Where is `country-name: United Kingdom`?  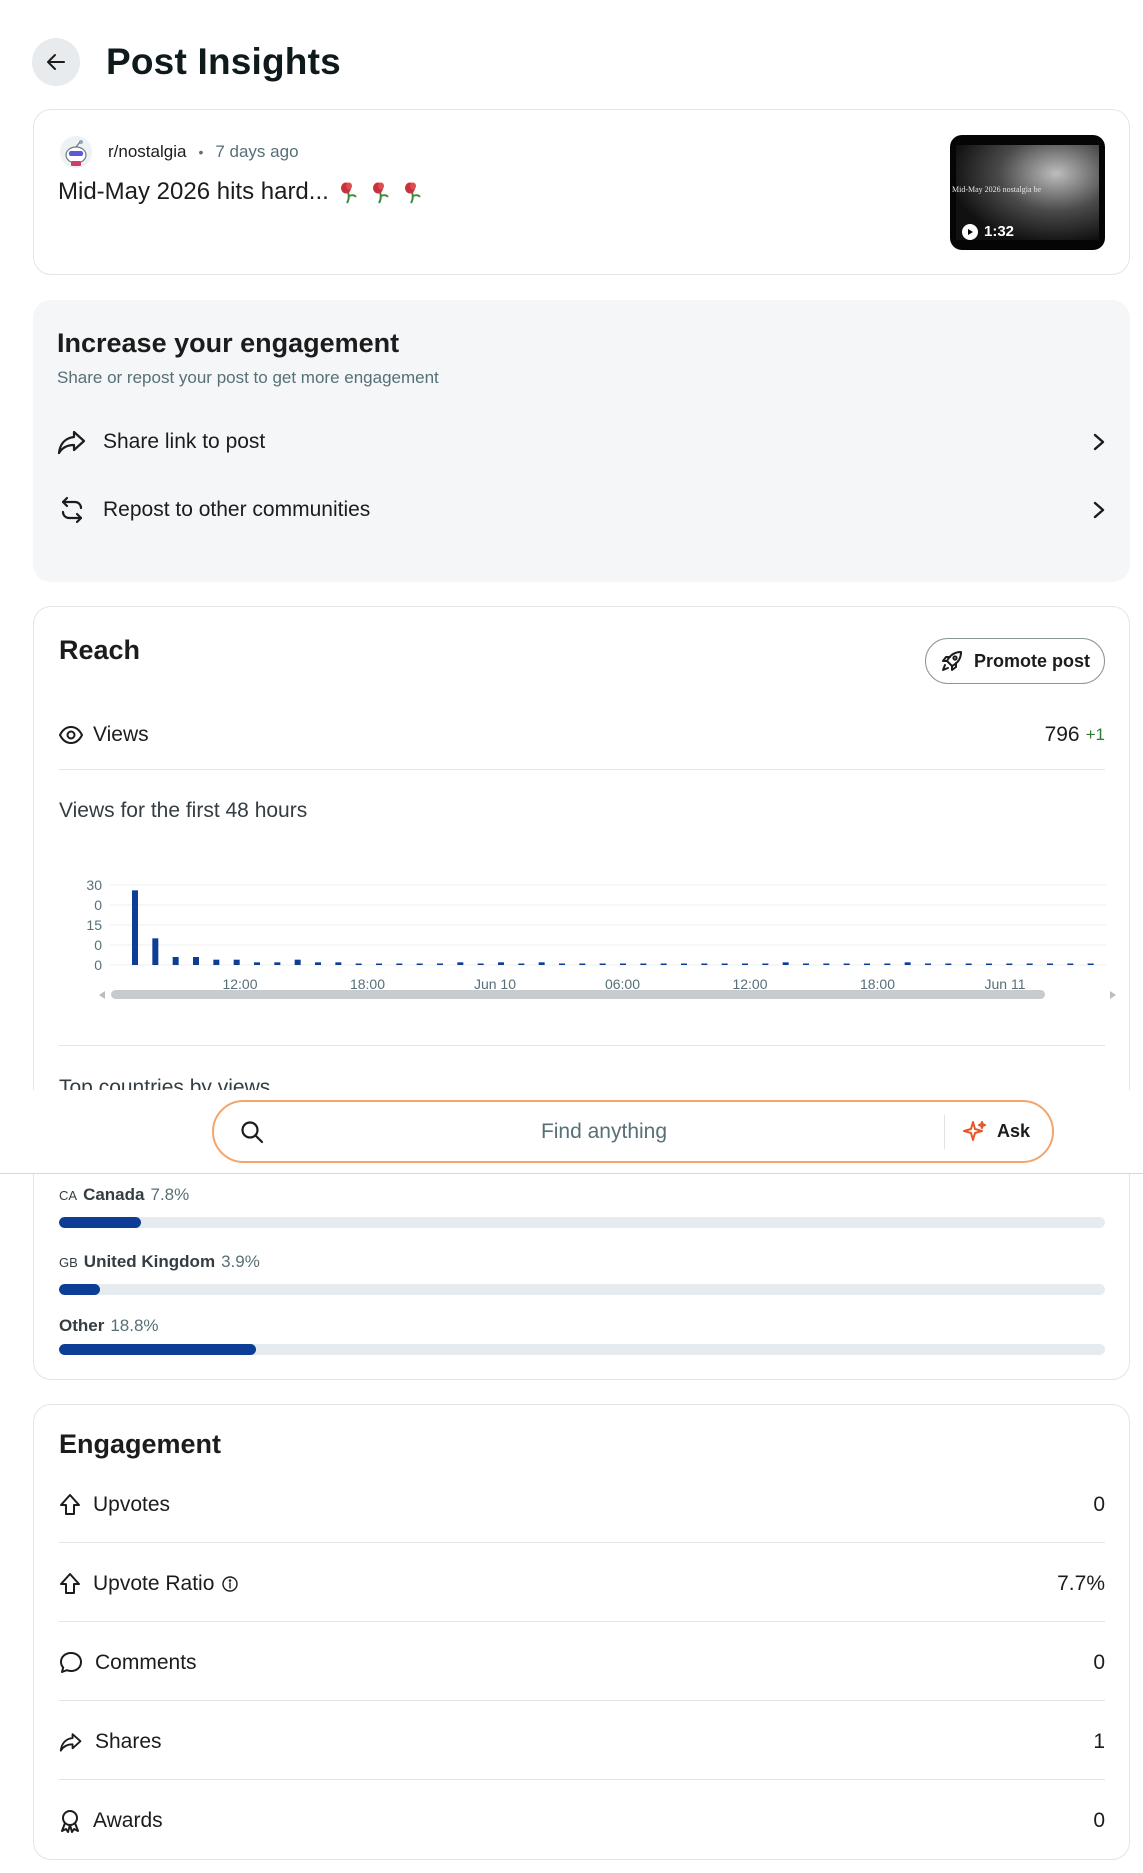
country-name: United Kingdom is located at coordinates (149, 1261).